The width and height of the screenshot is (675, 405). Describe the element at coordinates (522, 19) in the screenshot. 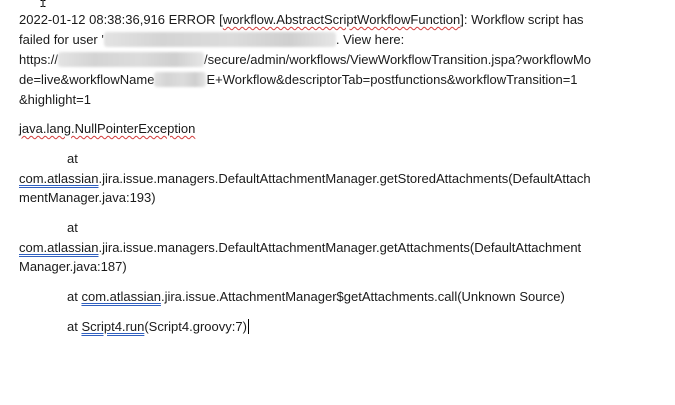

I see `log-message-text: ]: Workflow script has` at that location.